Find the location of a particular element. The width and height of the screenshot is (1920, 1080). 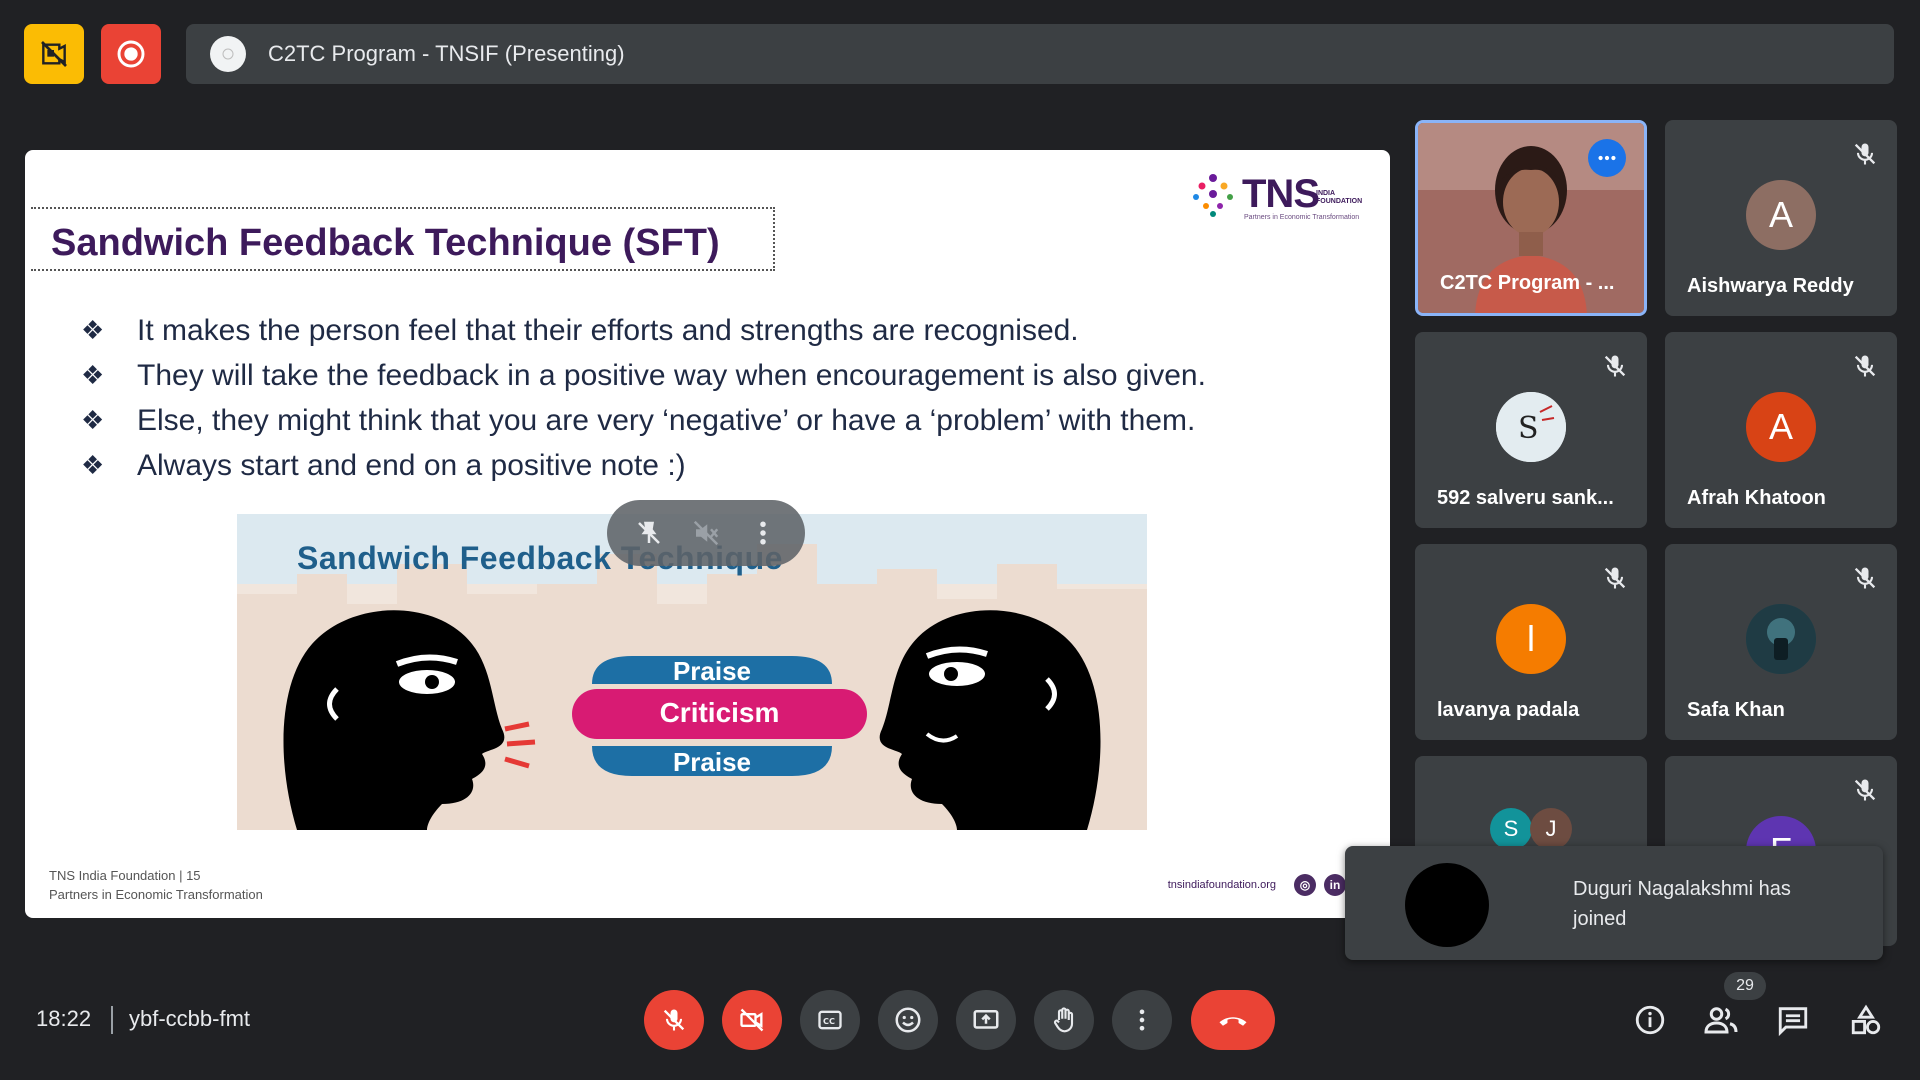

camera-toggle-button is located at coordinates (752, 1020).